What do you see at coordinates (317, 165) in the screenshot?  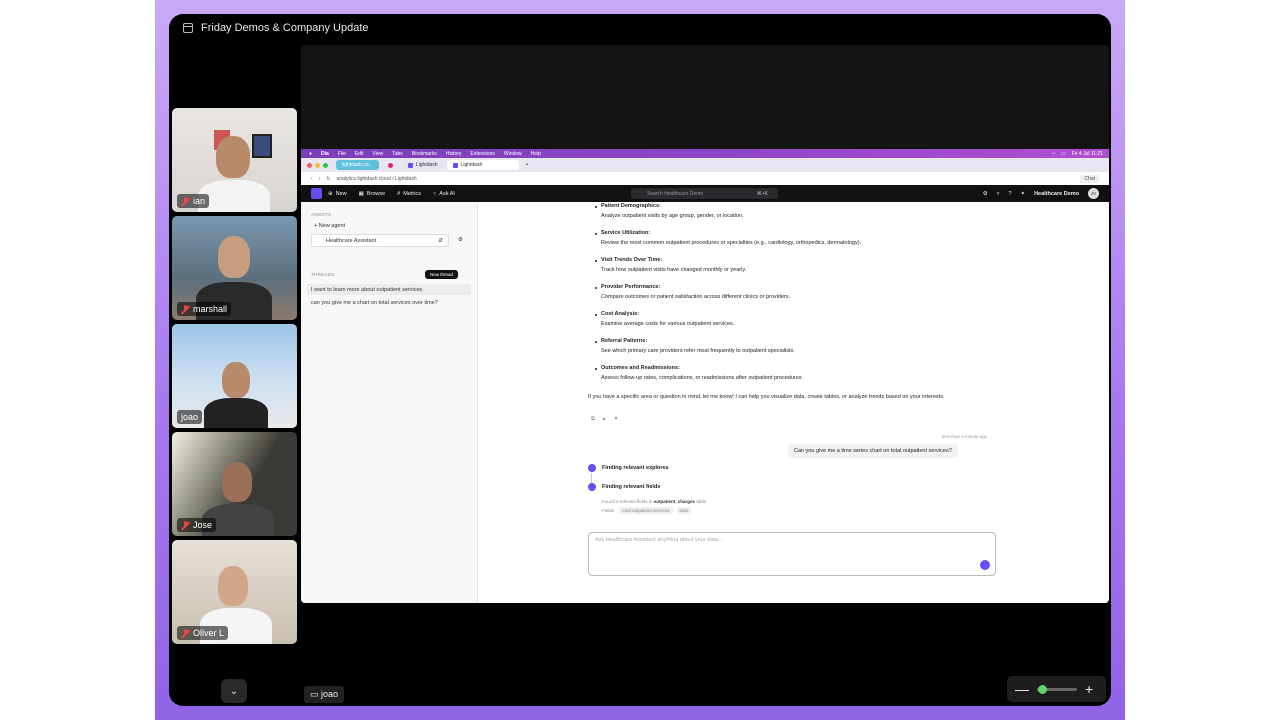 I see `window-controls` at bounding box center [317, 165].